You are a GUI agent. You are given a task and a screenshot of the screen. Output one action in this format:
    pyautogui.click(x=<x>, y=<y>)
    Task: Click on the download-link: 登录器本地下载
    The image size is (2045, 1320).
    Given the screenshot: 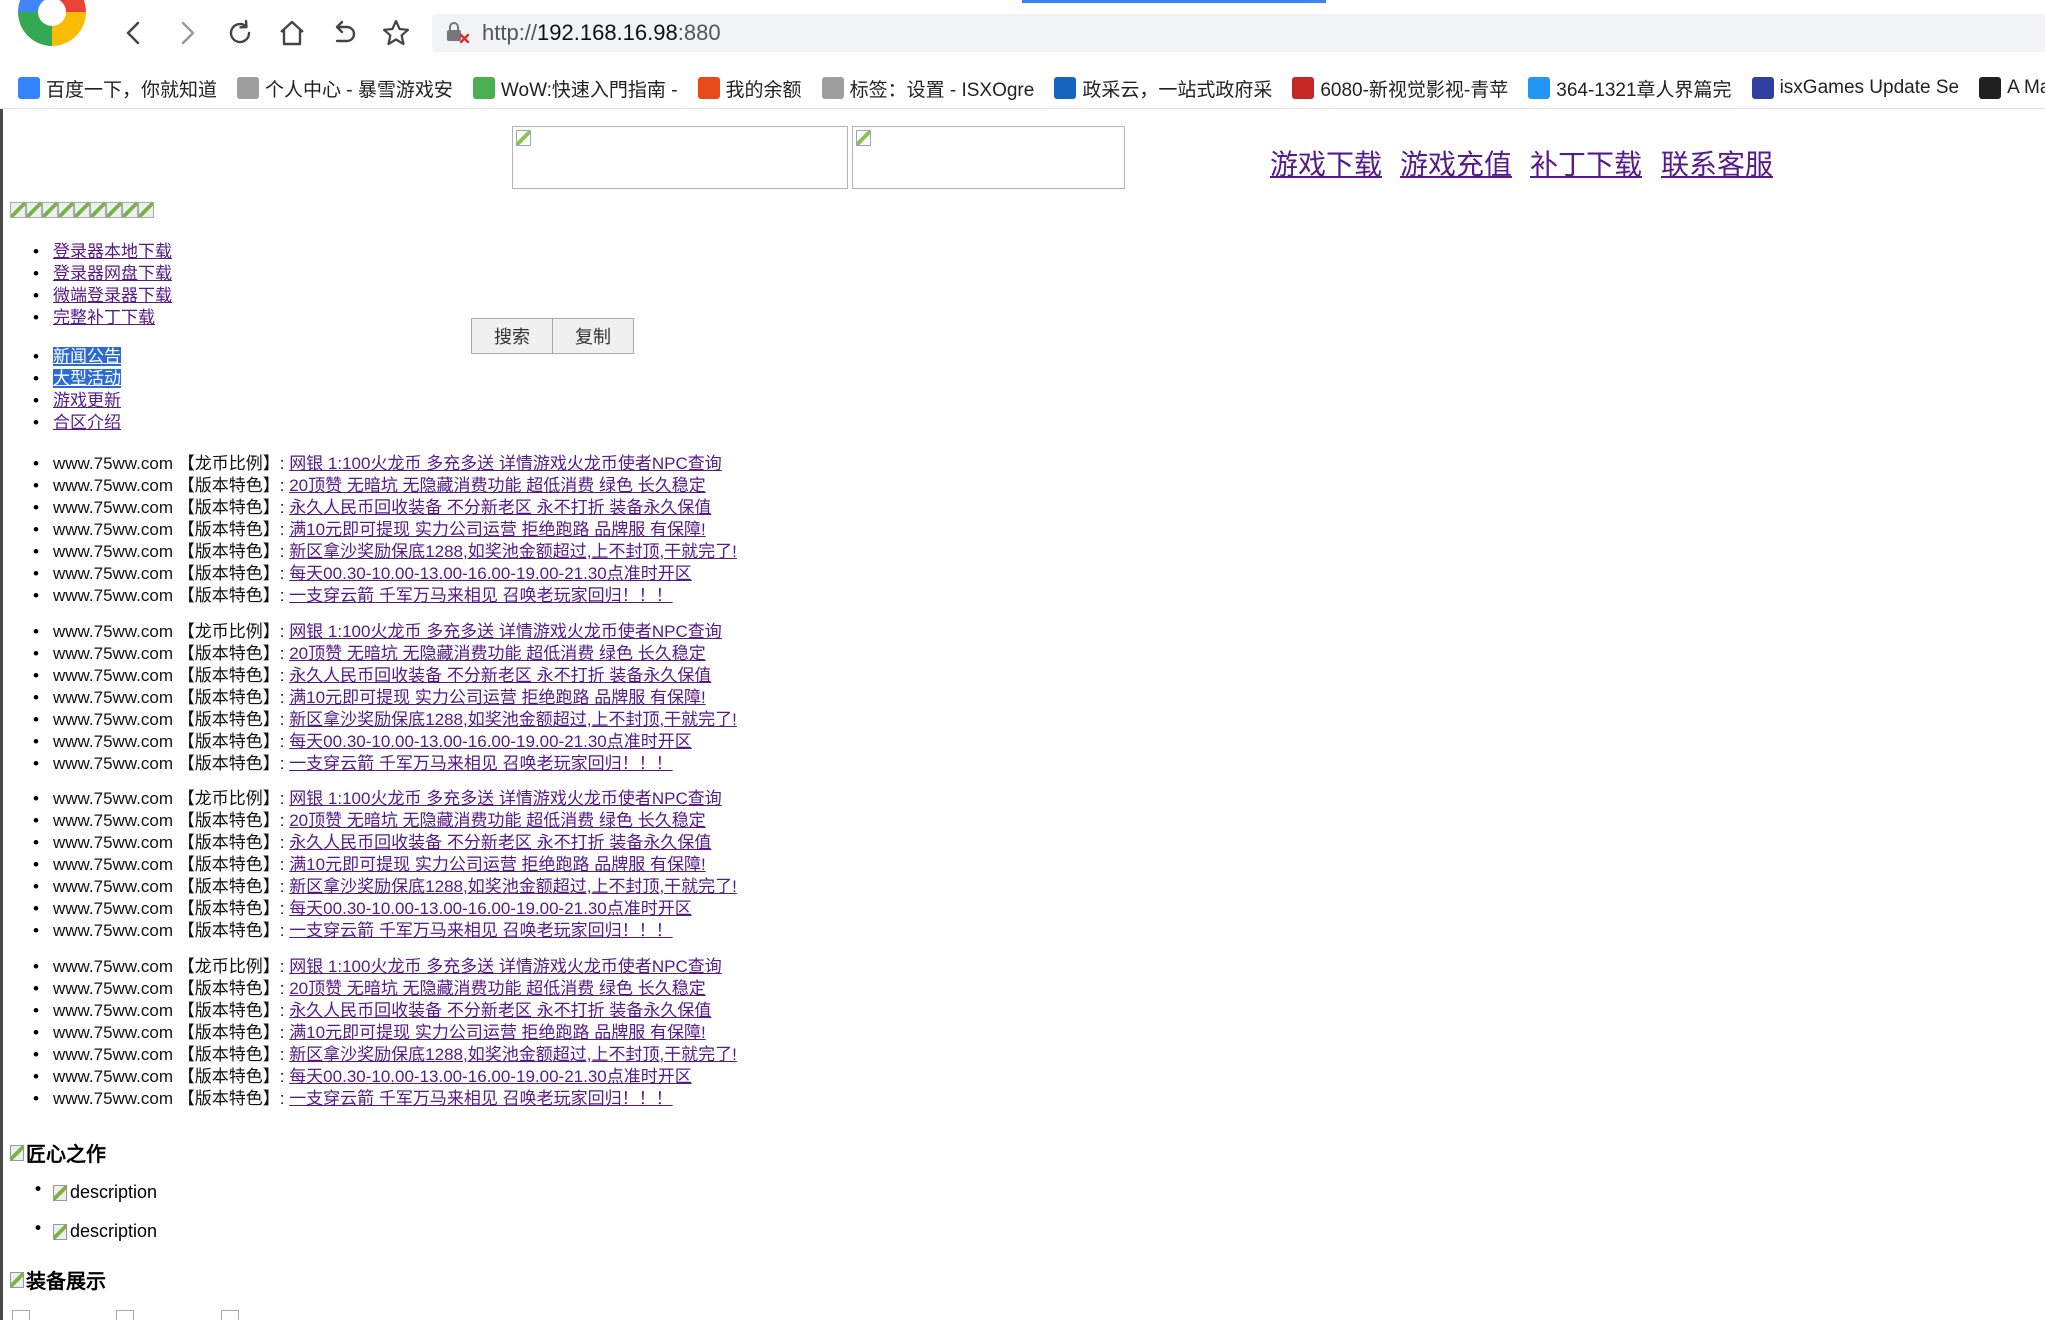 What is the action you would take?
    pyautogui.click(x=112, y=251)
    